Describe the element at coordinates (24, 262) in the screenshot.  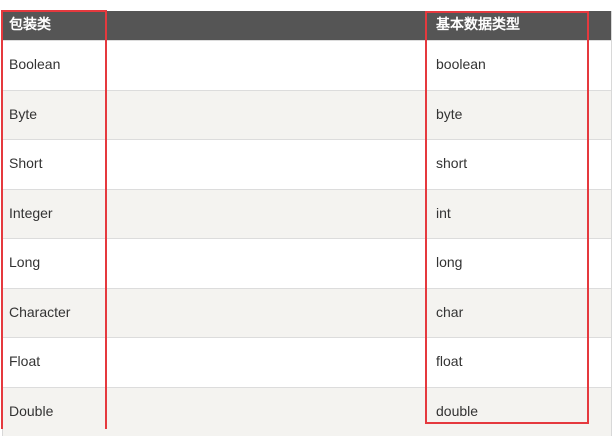
I see `wrapper-class-cell: Long` at that location.